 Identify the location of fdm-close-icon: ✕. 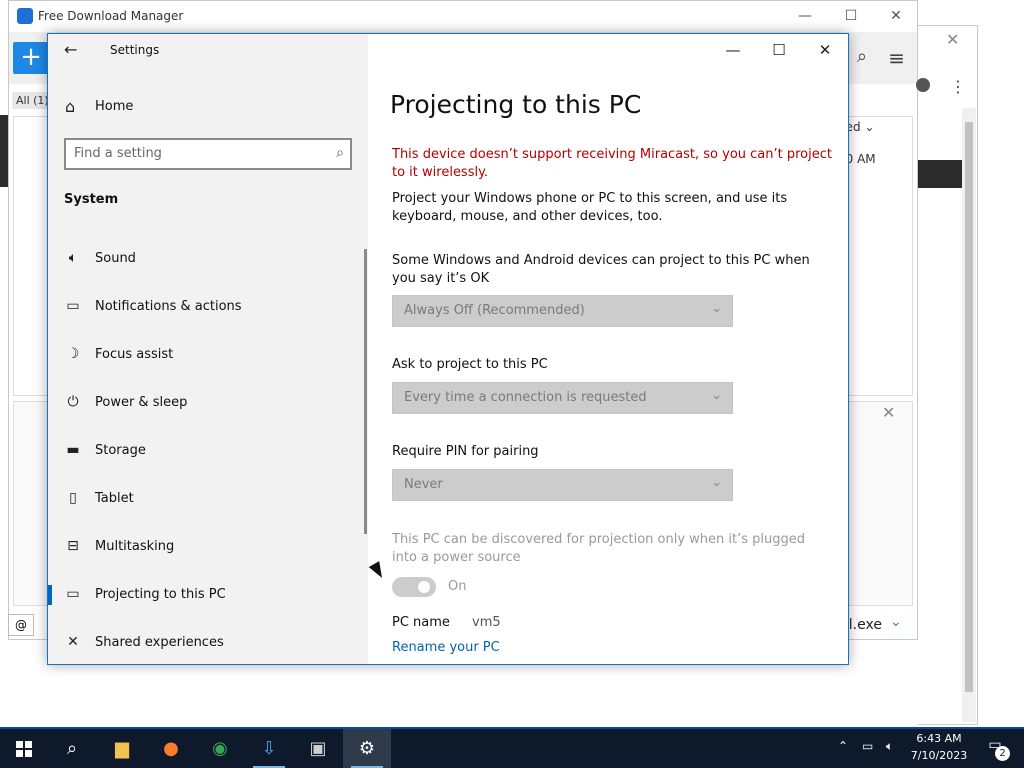
(896, 16).